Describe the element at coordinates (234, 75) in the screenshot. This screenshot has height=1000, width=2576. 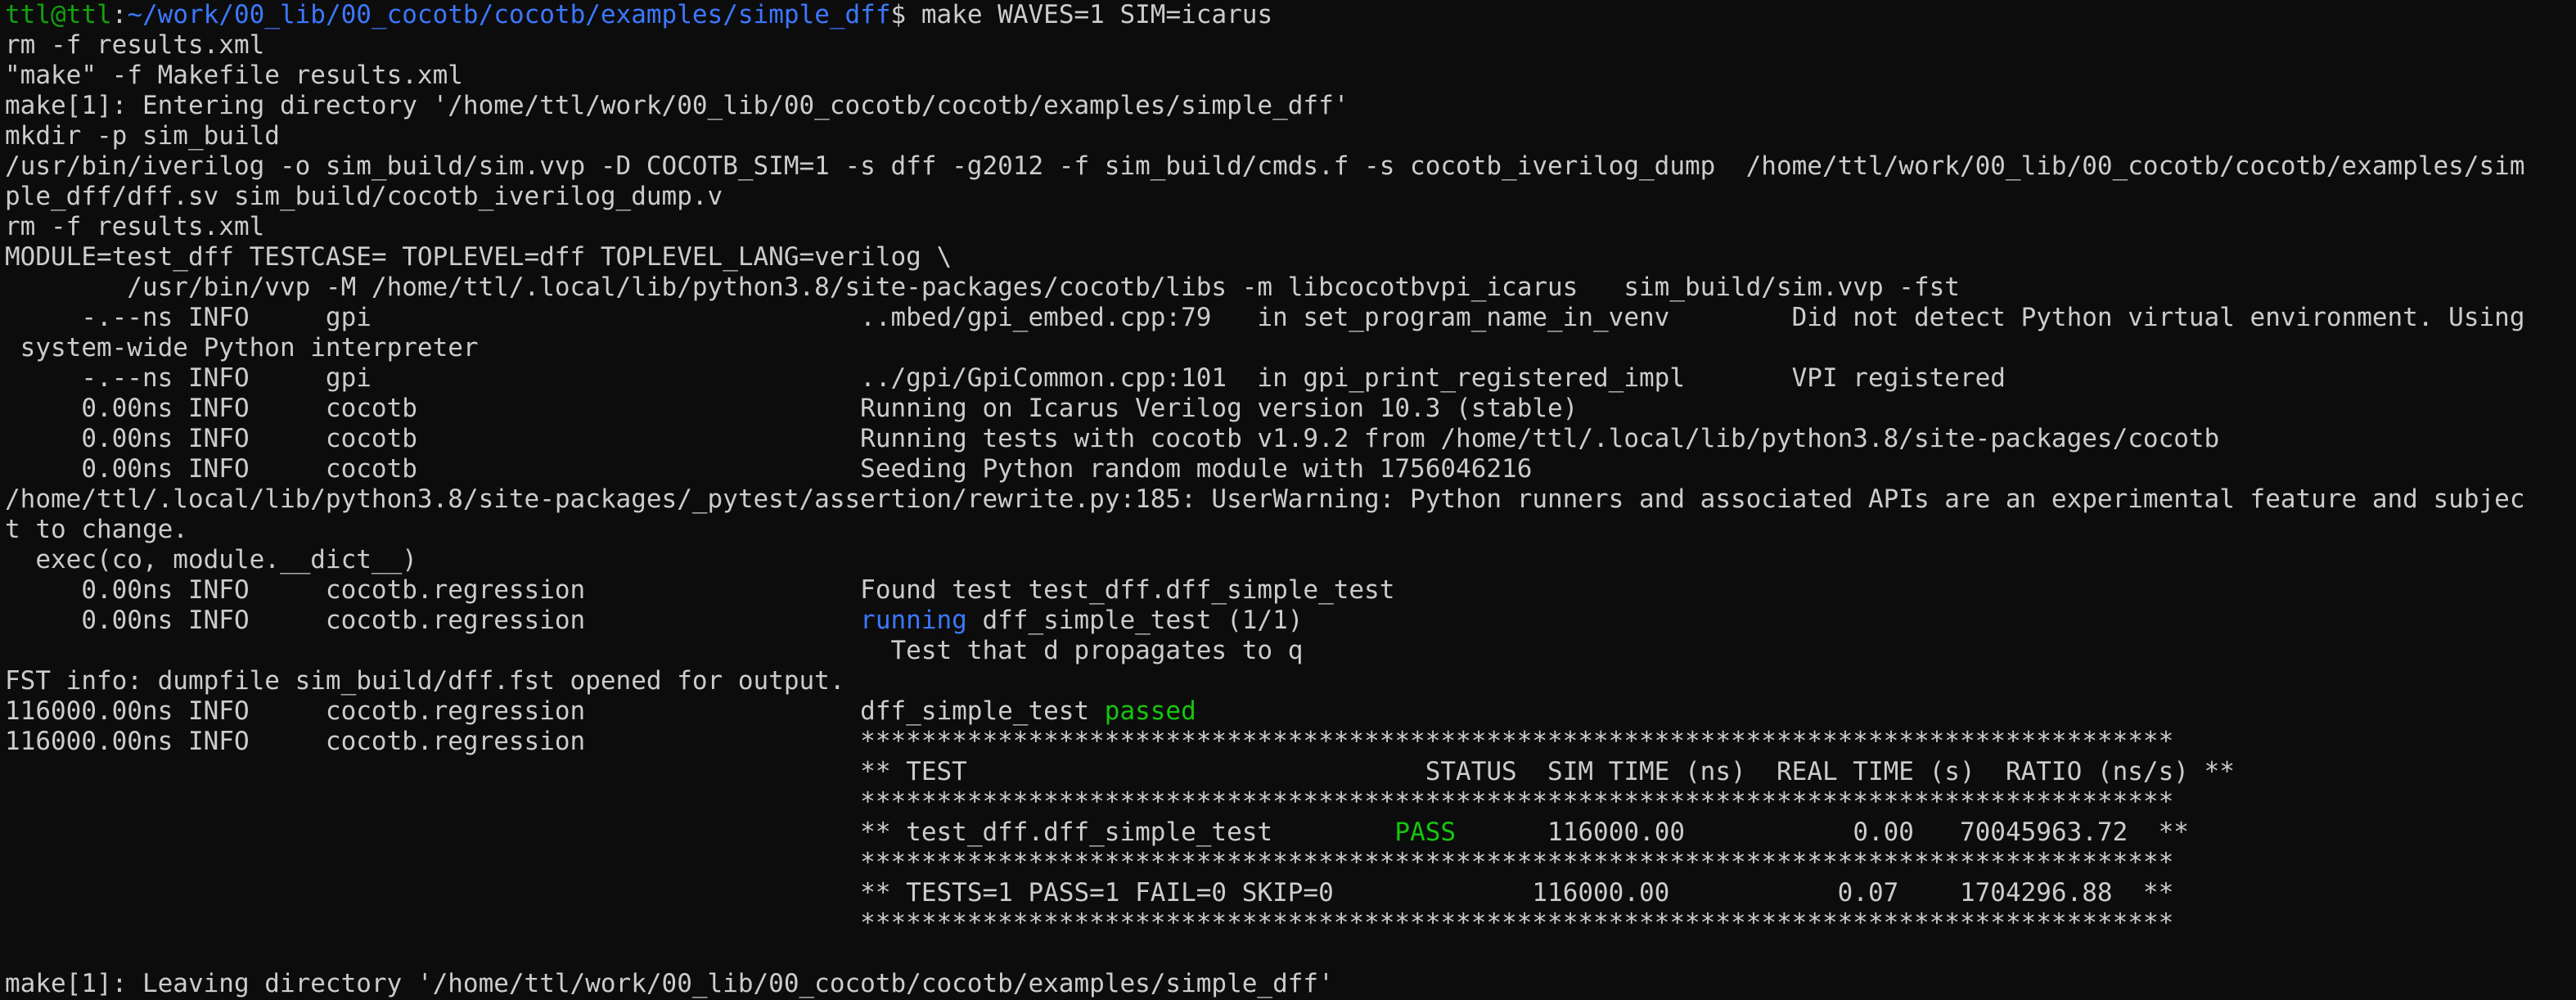
I see `output-line: "make" -f Makefile results.xml` at that location.